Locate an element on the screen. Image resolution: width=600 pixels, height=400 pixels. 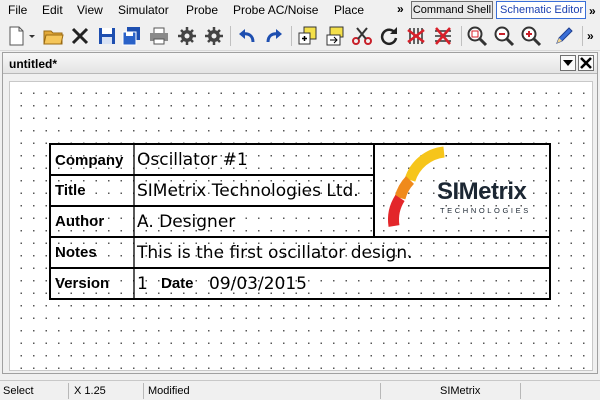
new-document-icon is located at coordinates (16, 36).